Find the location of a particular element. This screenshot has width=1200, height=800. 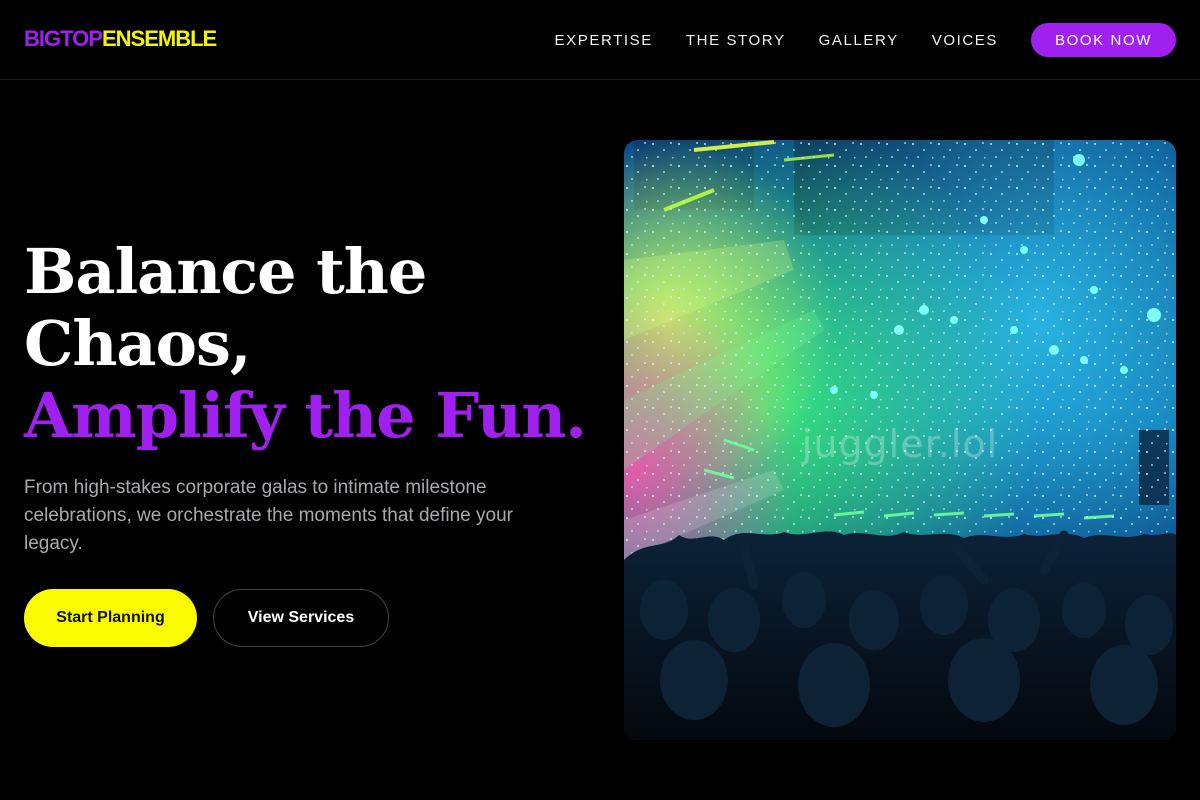

nav-link-voices: VOICES is located at coordinates (965, 40).